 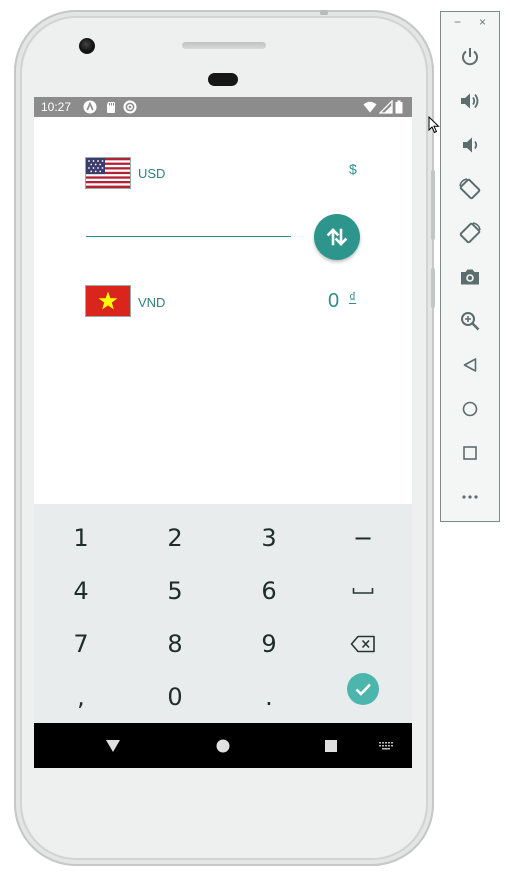 I want to click on more-button, so click(x=470, y=497).